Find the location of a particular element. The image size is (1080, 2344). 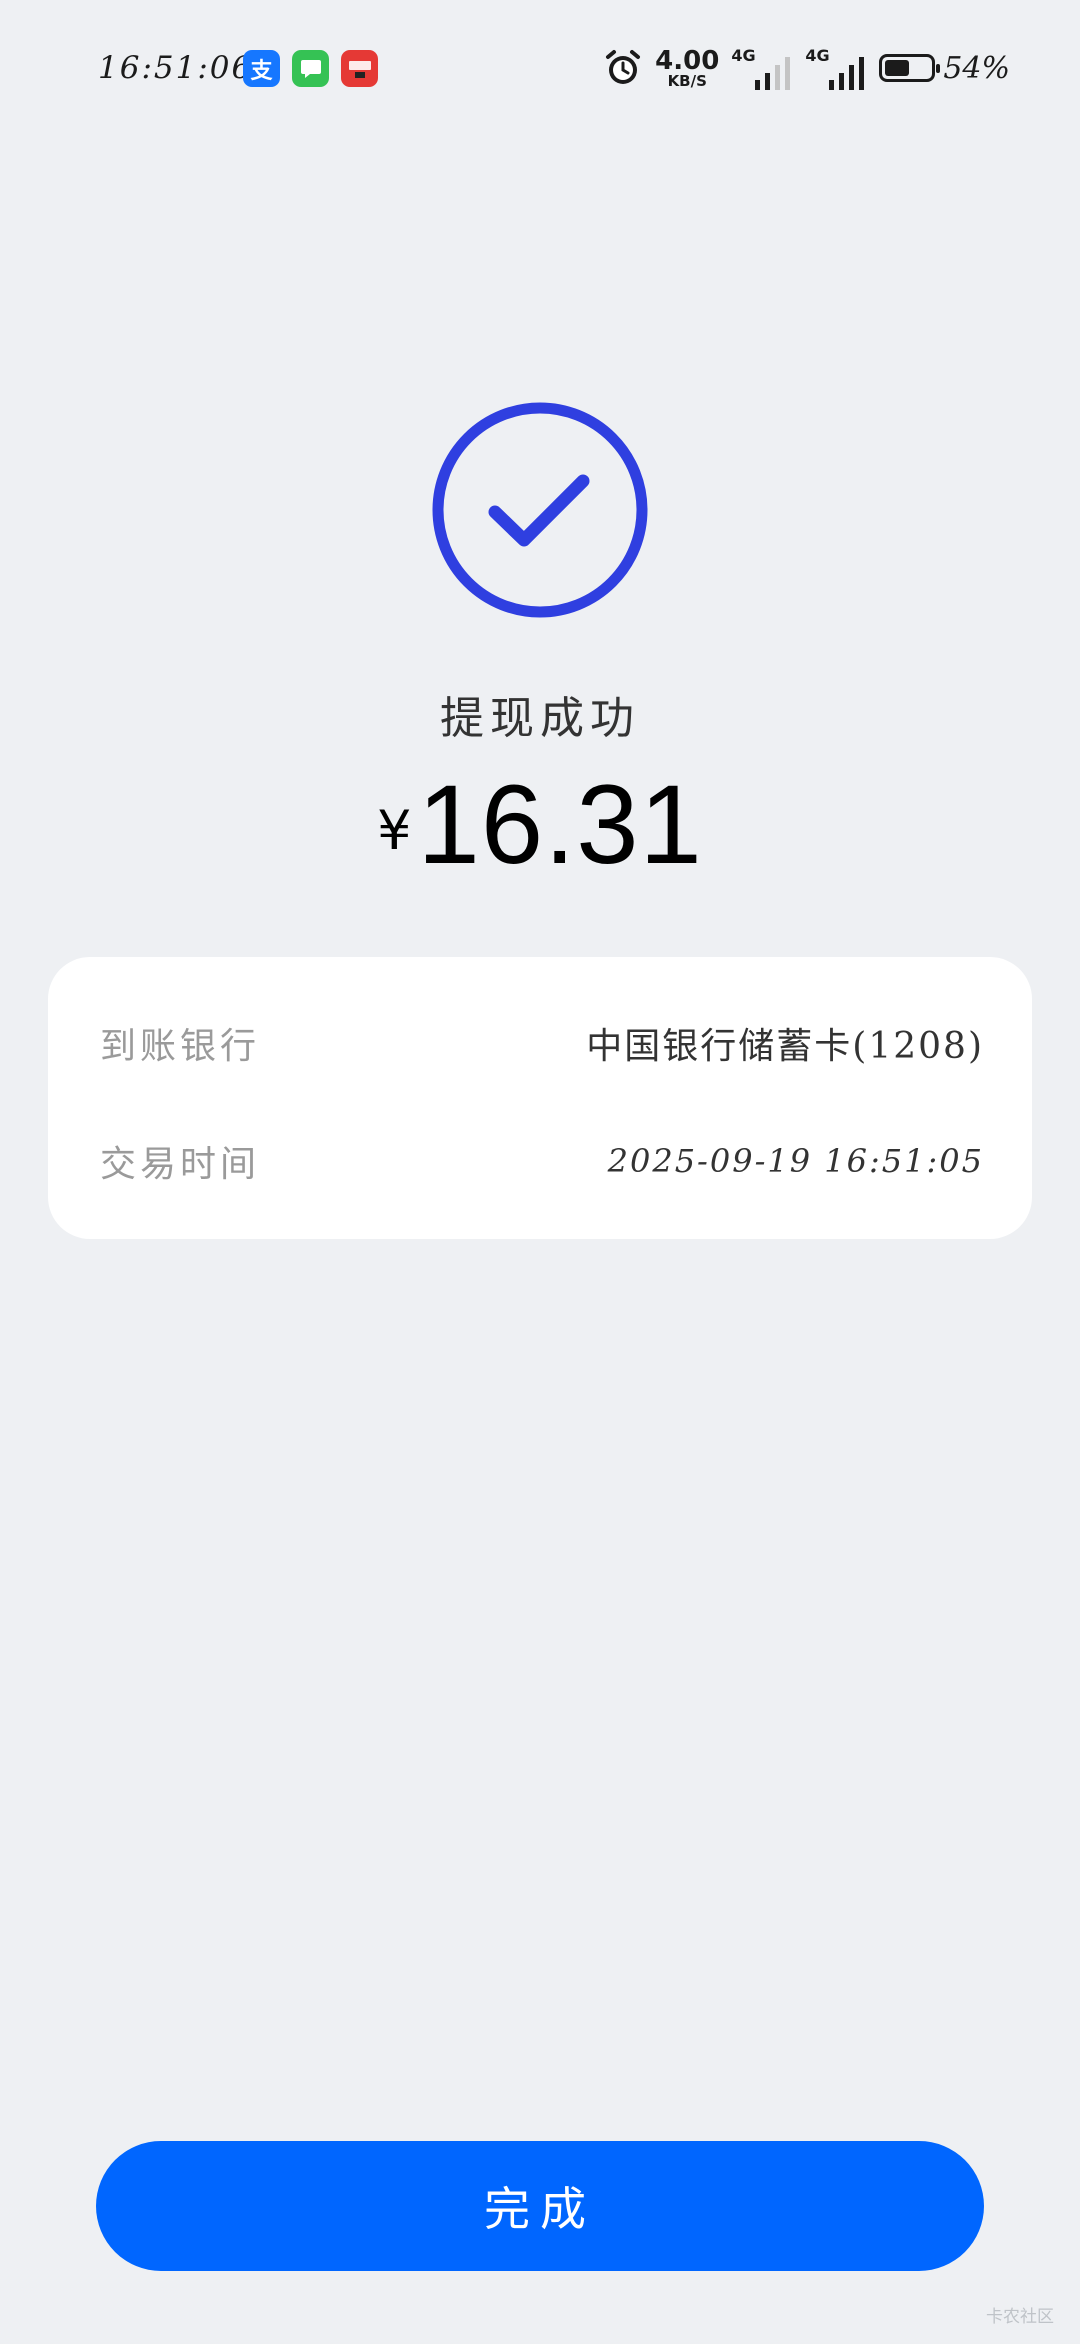

notification-icons: 支 is located at coordinates (310, 68).